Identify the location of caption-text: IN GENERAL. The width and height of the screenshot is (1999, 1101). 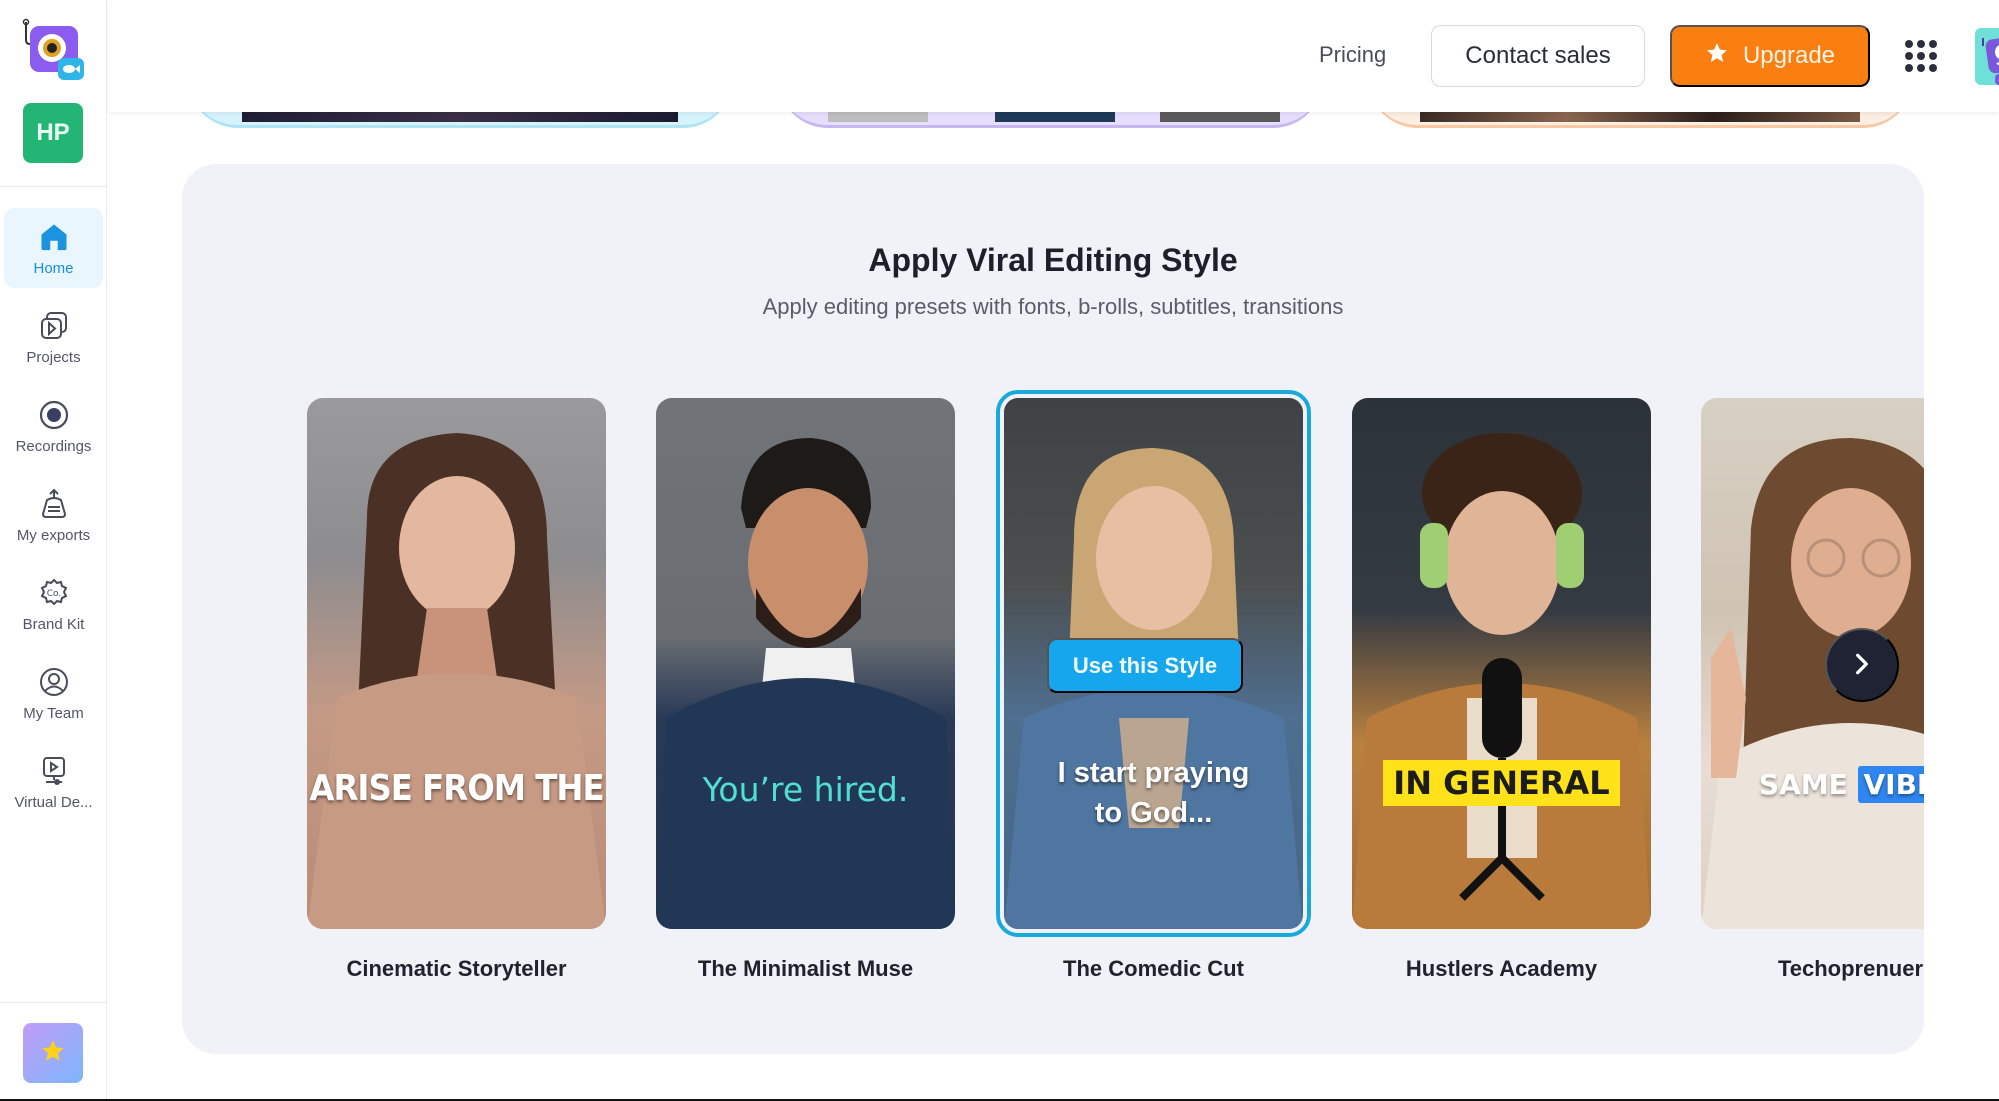
(1501, 783).